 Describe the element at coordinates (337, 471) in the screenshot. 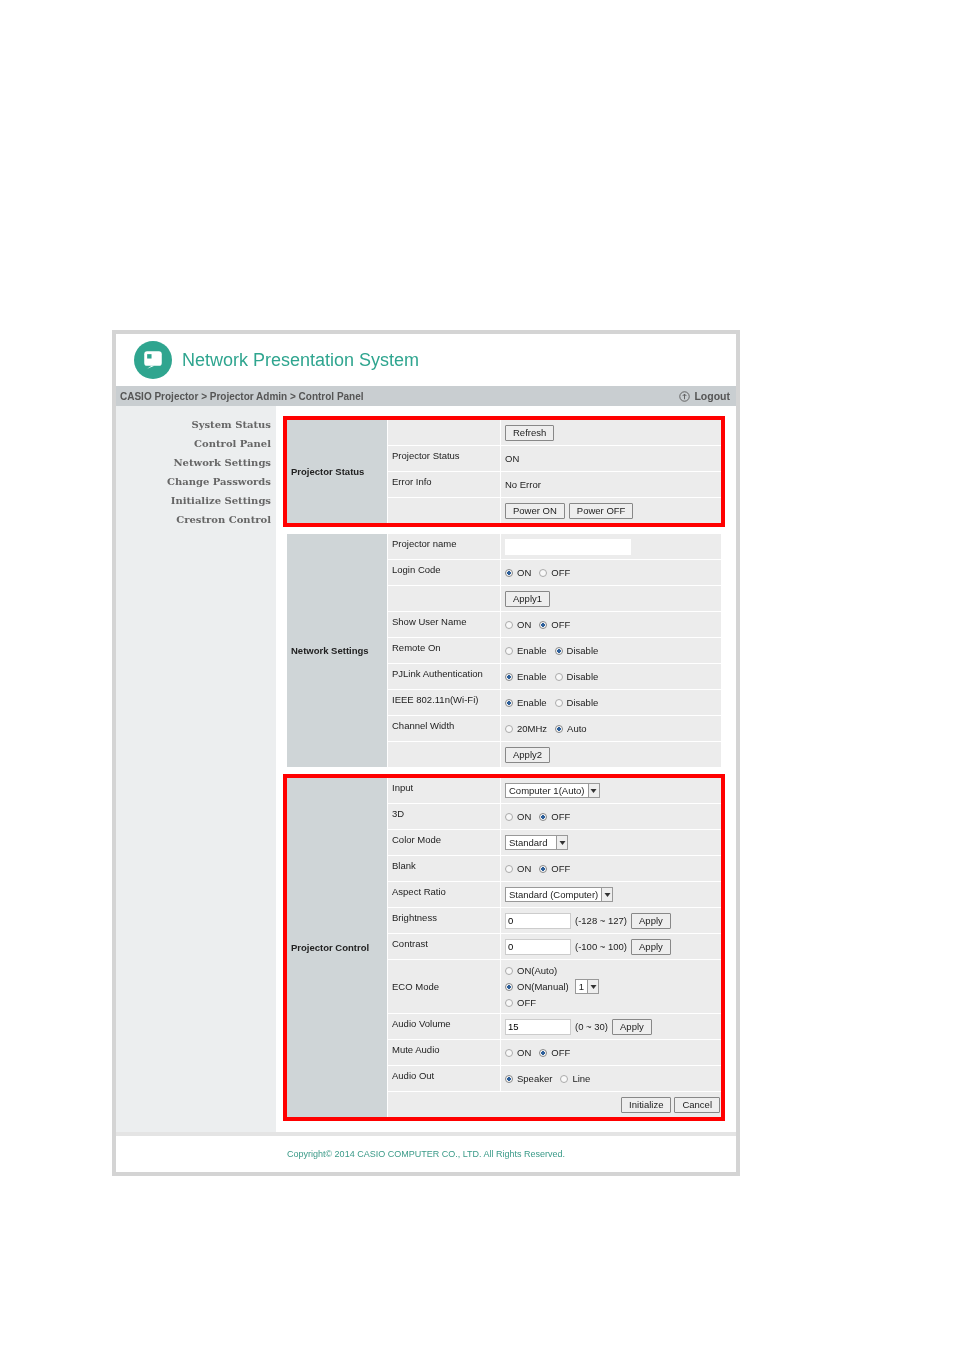

I see `section-title: Projector Status` at that location.